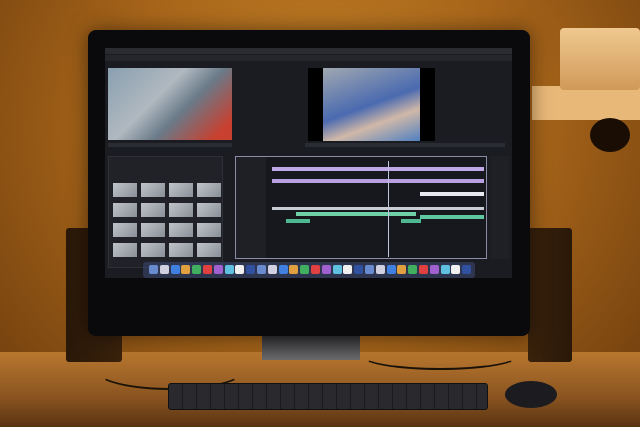 The height and width of the screenshot is (427, 640). I want to click on program-monitor, so click(371, 104).